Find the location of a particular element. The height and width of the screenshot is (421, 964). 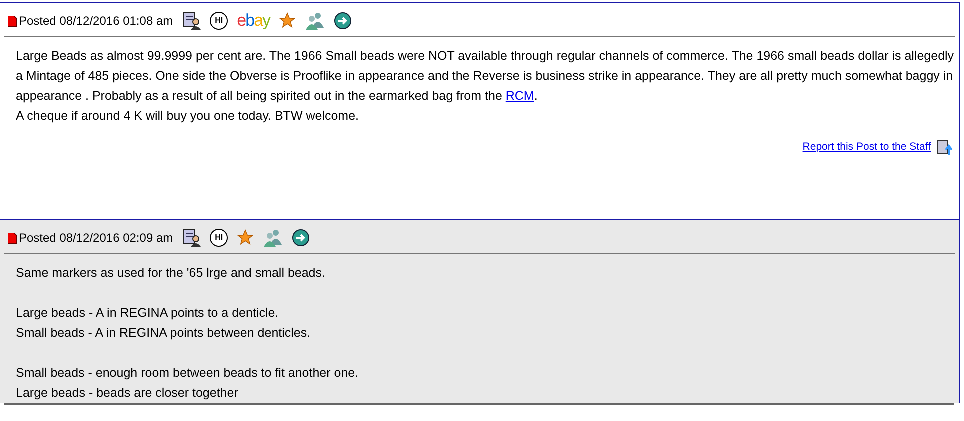

post-date: Posted 08/12/2016 02:09 am is located at coordinates (96, 238).